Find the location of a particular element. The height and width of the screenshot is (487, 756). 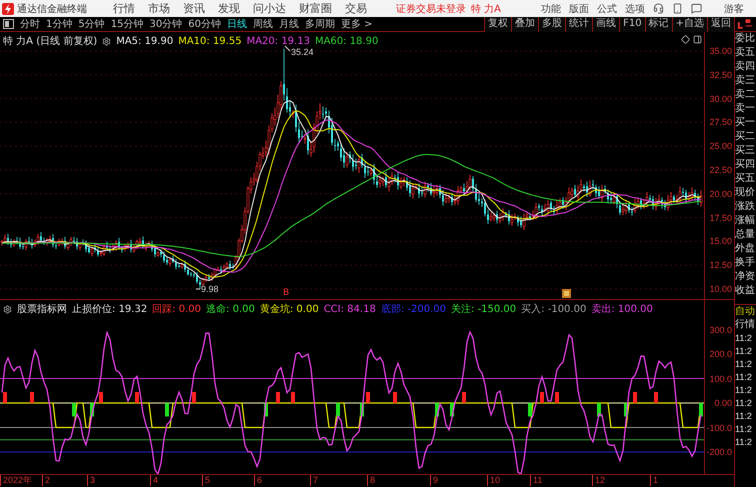

menu-item: 发现 is located at coordinates (229, 8).